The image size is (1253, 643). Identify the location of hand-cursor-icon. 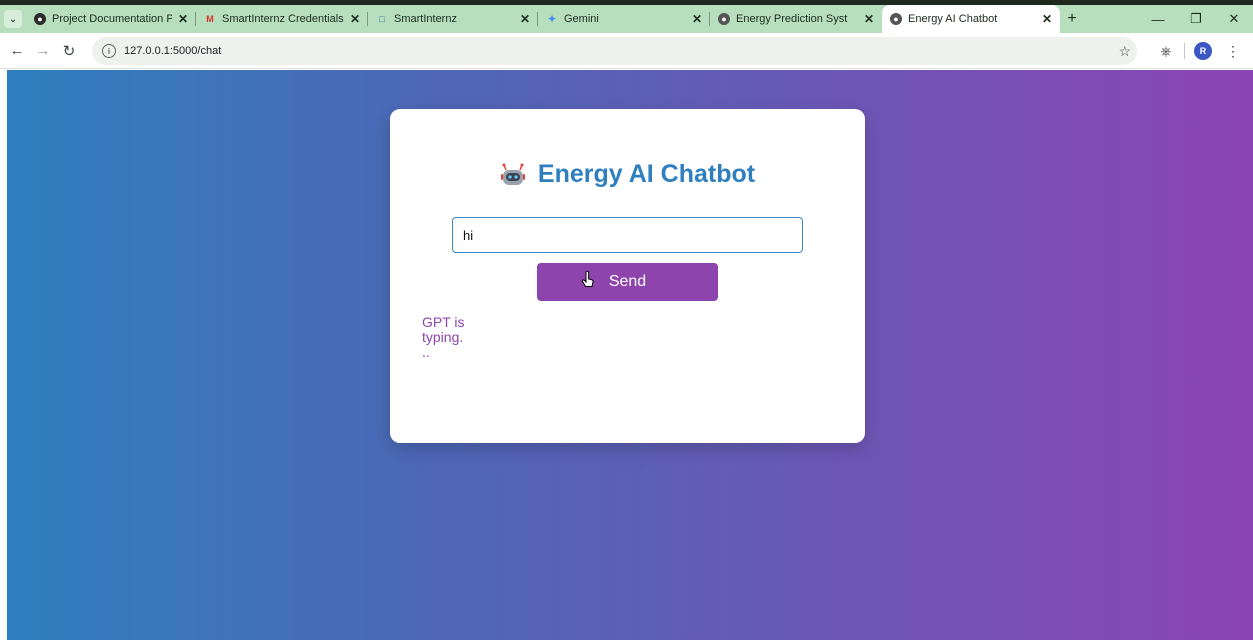
(587, 279).